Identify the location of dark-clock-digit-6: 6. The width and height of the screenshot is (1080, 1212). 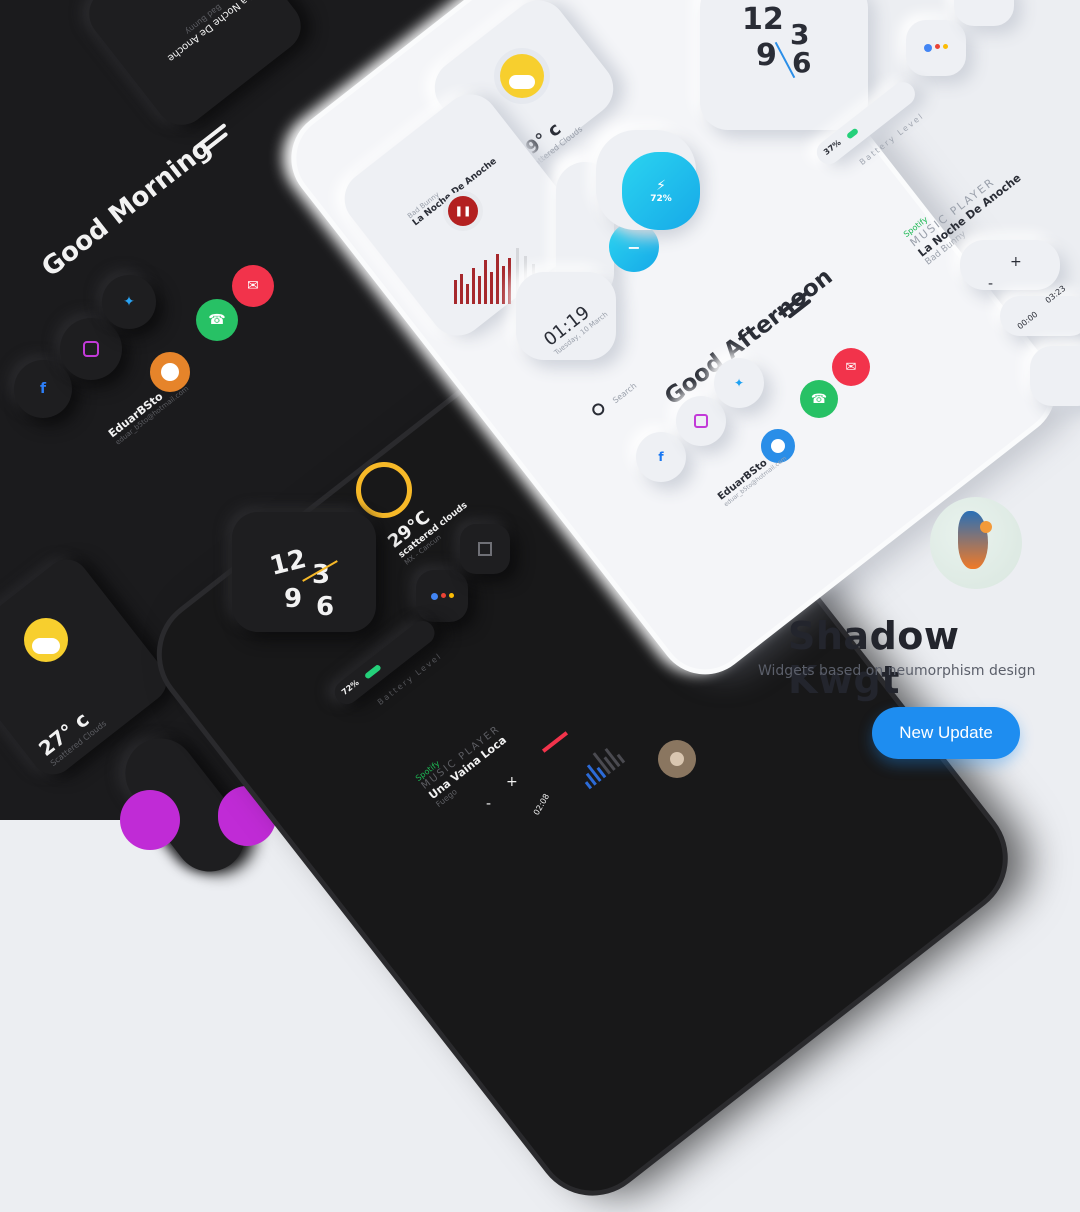
(325, 607).